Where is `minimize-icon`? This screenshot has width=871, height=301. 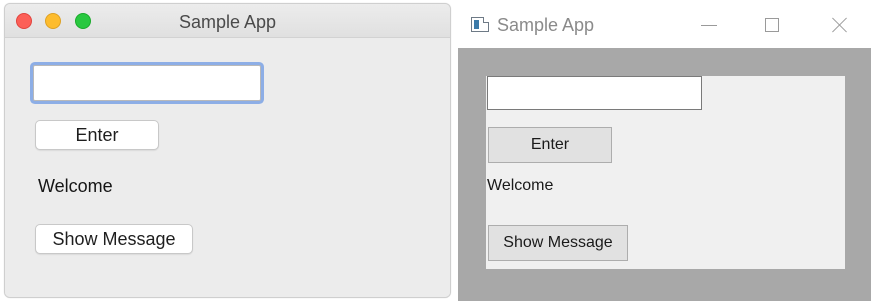
minimize-icon is located at coordinates (709, 25).